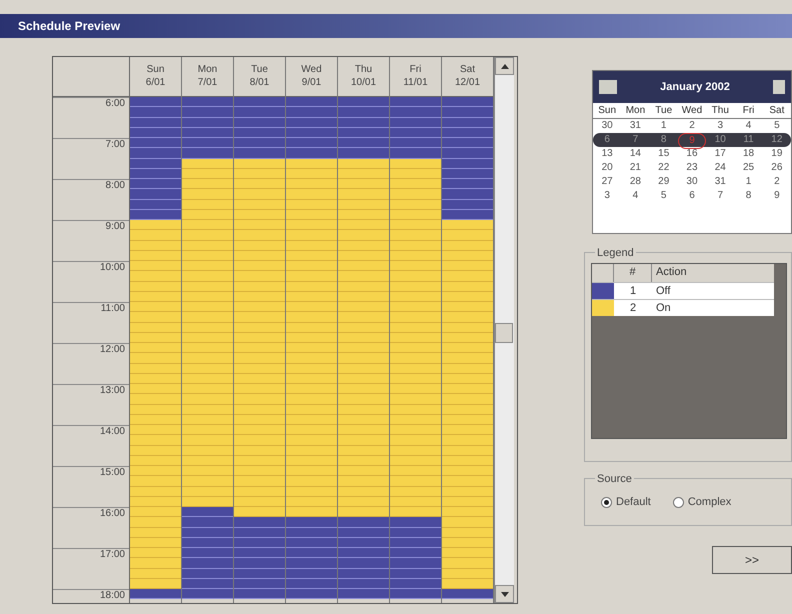 The height and width of the screenshot is (614, 792). What do you see at coordinates (752, 560) in the screenshot?
I see `next-button: >>` at bounding box center [752, 560].